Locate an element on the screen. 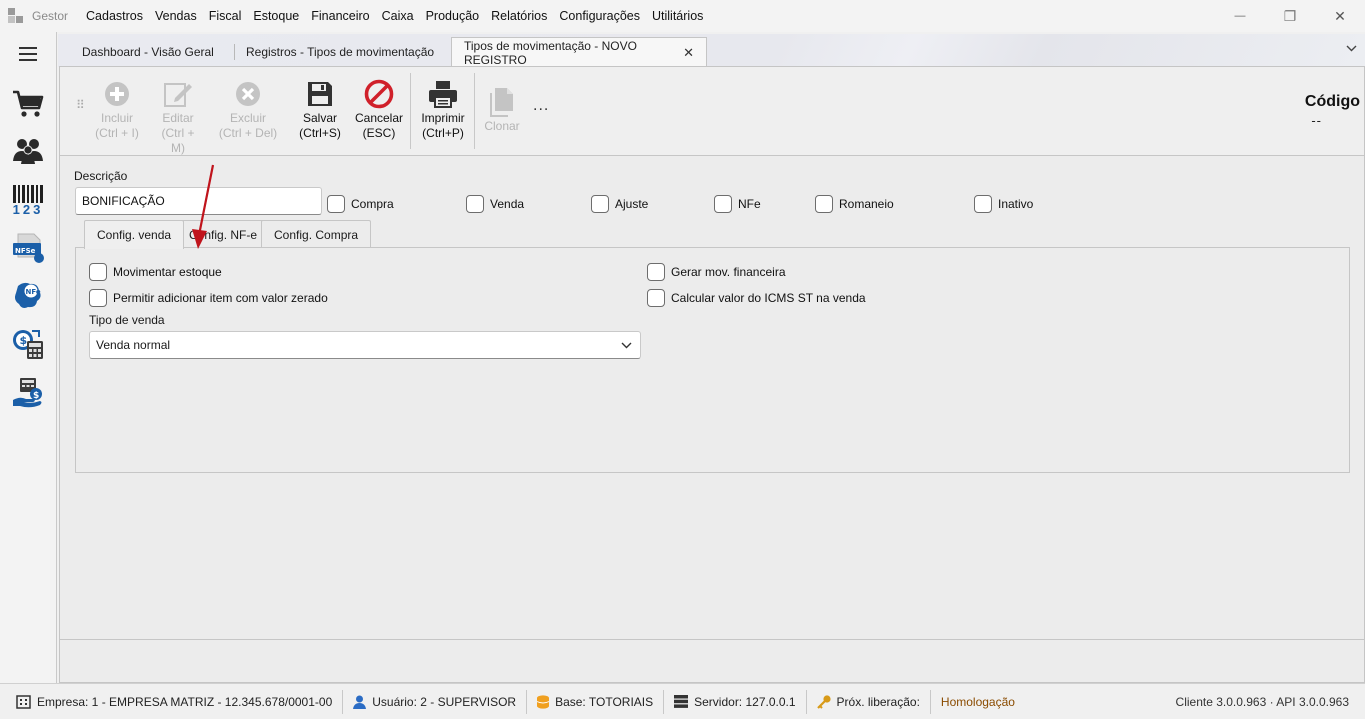 The image size is (1365, 719). venda-checkbox-label: Venda is located at coordinates (507, 204).